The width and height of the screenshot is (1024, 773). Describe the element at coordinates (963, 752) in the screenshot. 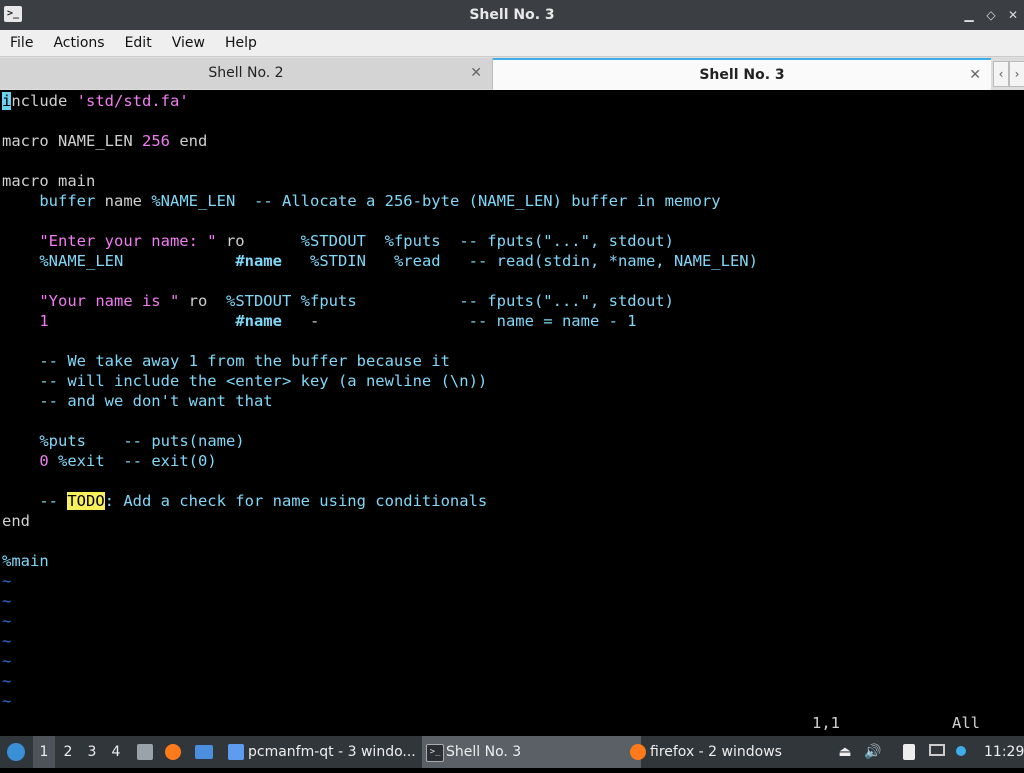

I see `info-icon` at that location.